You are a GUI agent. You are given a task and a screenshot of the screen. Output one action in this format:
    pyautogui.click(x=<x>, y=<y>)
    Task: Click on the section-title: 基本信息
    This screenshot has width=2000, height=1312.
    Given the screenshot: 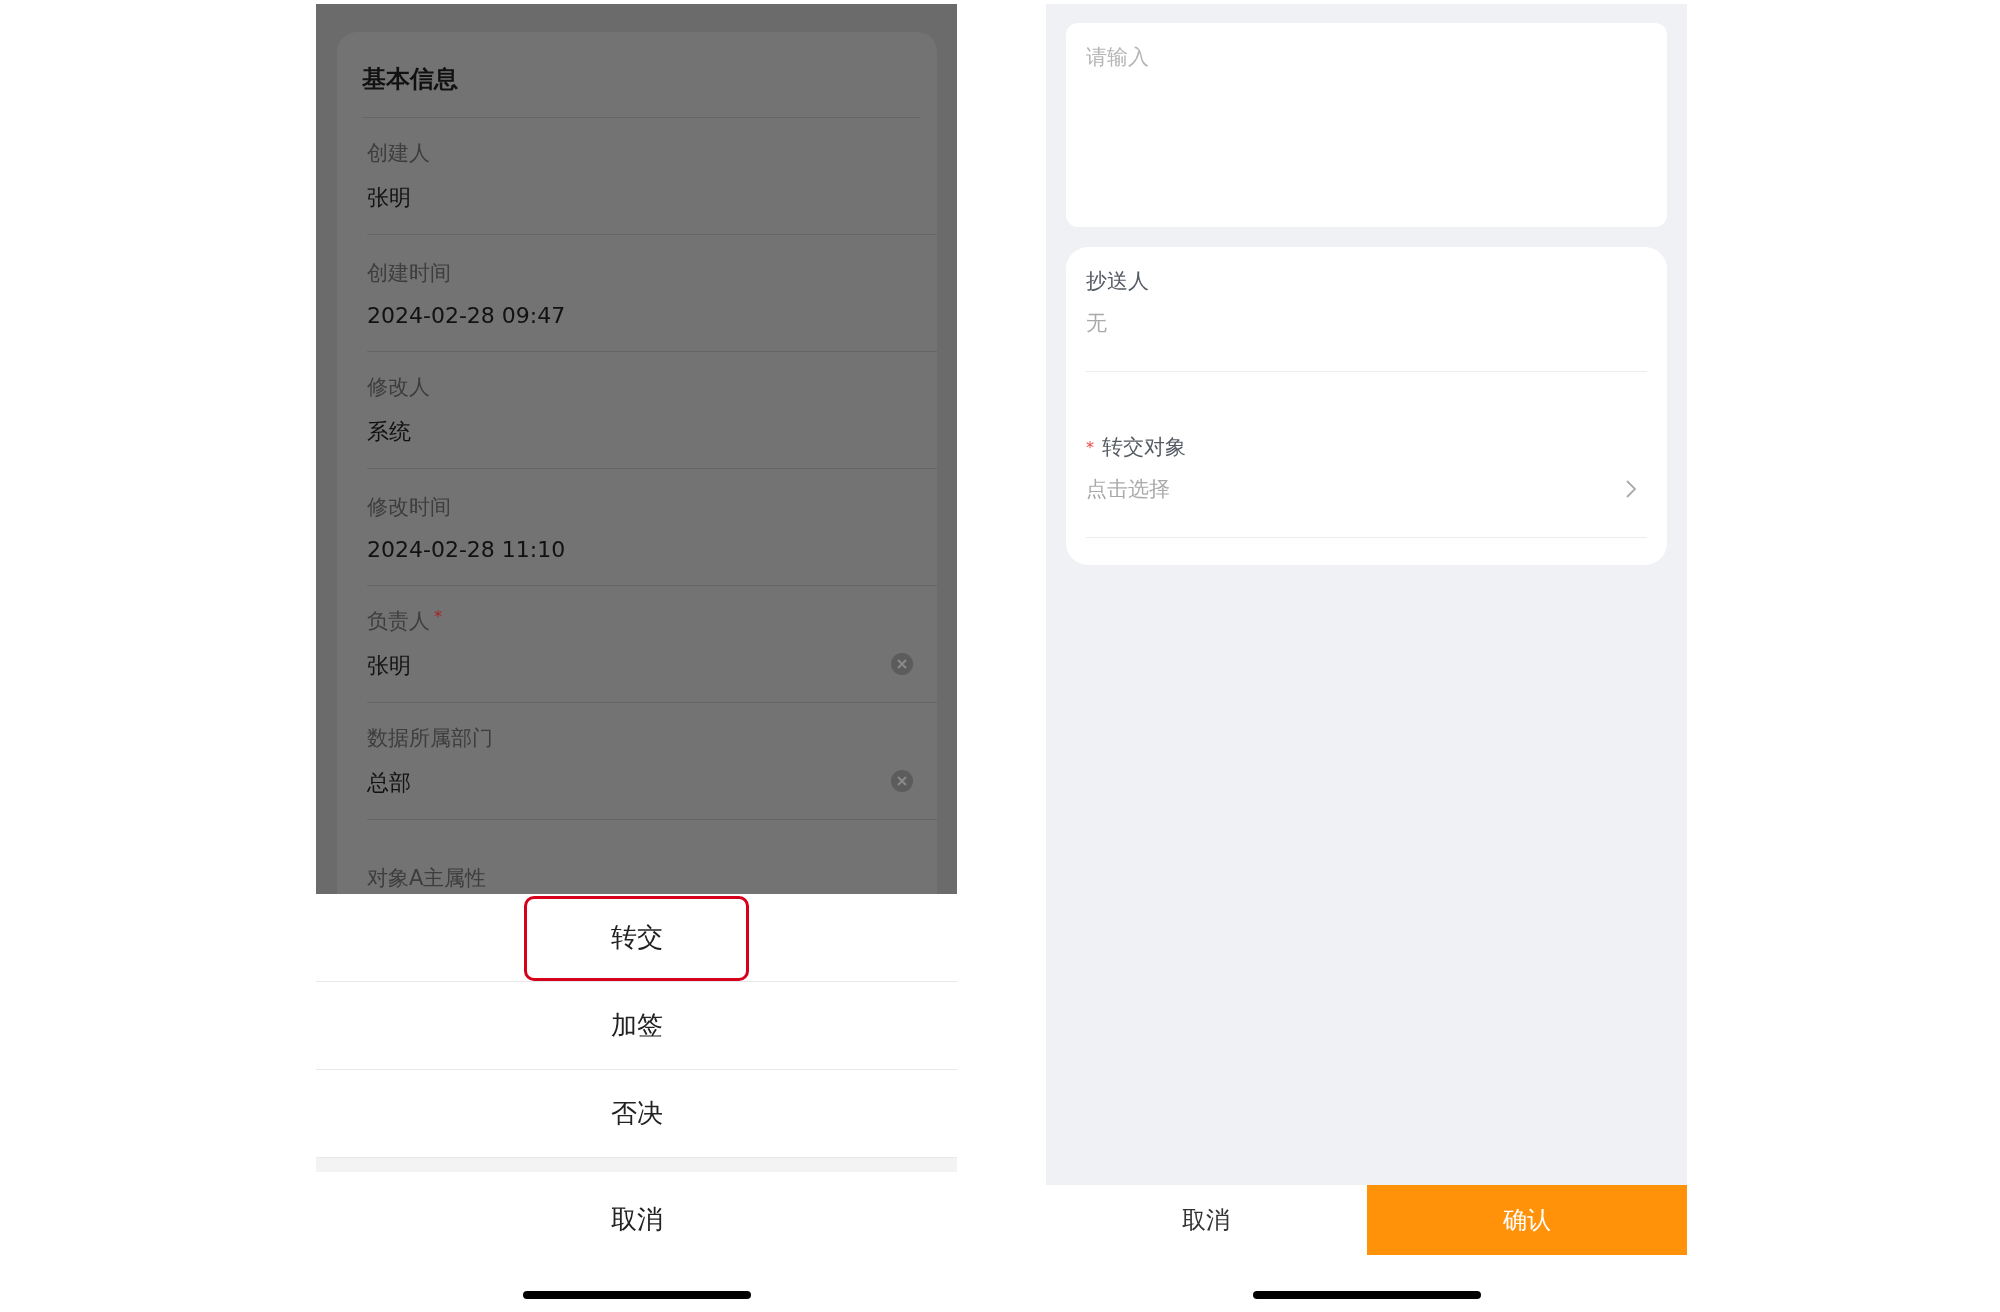 What is the action you would take?
    pyautogui.click(x=641, y=75)
    